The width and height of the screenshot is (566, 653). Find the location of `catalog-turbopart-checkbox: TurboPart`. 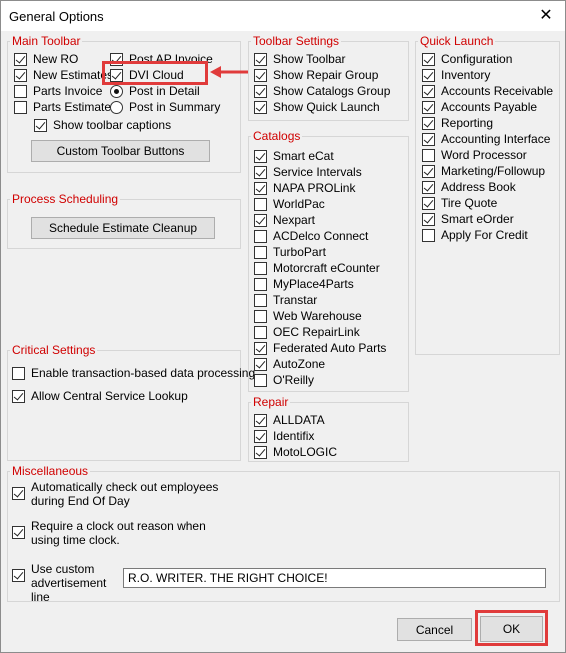

catalog-turbopart-checkbox: TurboPart is located at coordinates (290, 252).